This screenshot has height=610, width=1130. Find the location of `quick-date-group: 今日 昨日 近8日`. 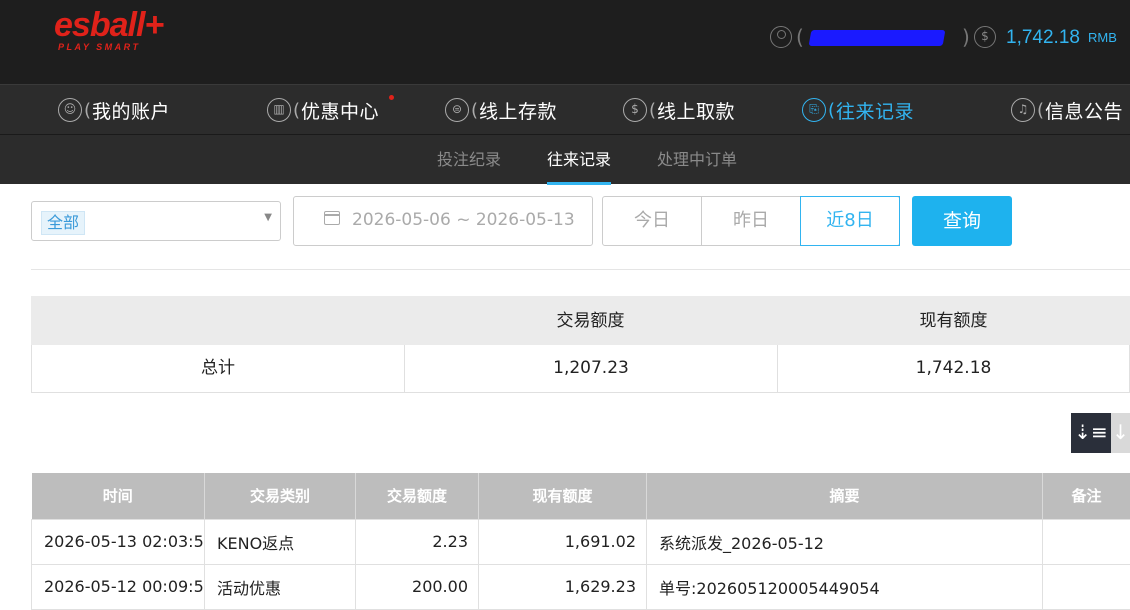

quick-date-group: 今日 昨日 近8日 is located at coordinates (751, 221).